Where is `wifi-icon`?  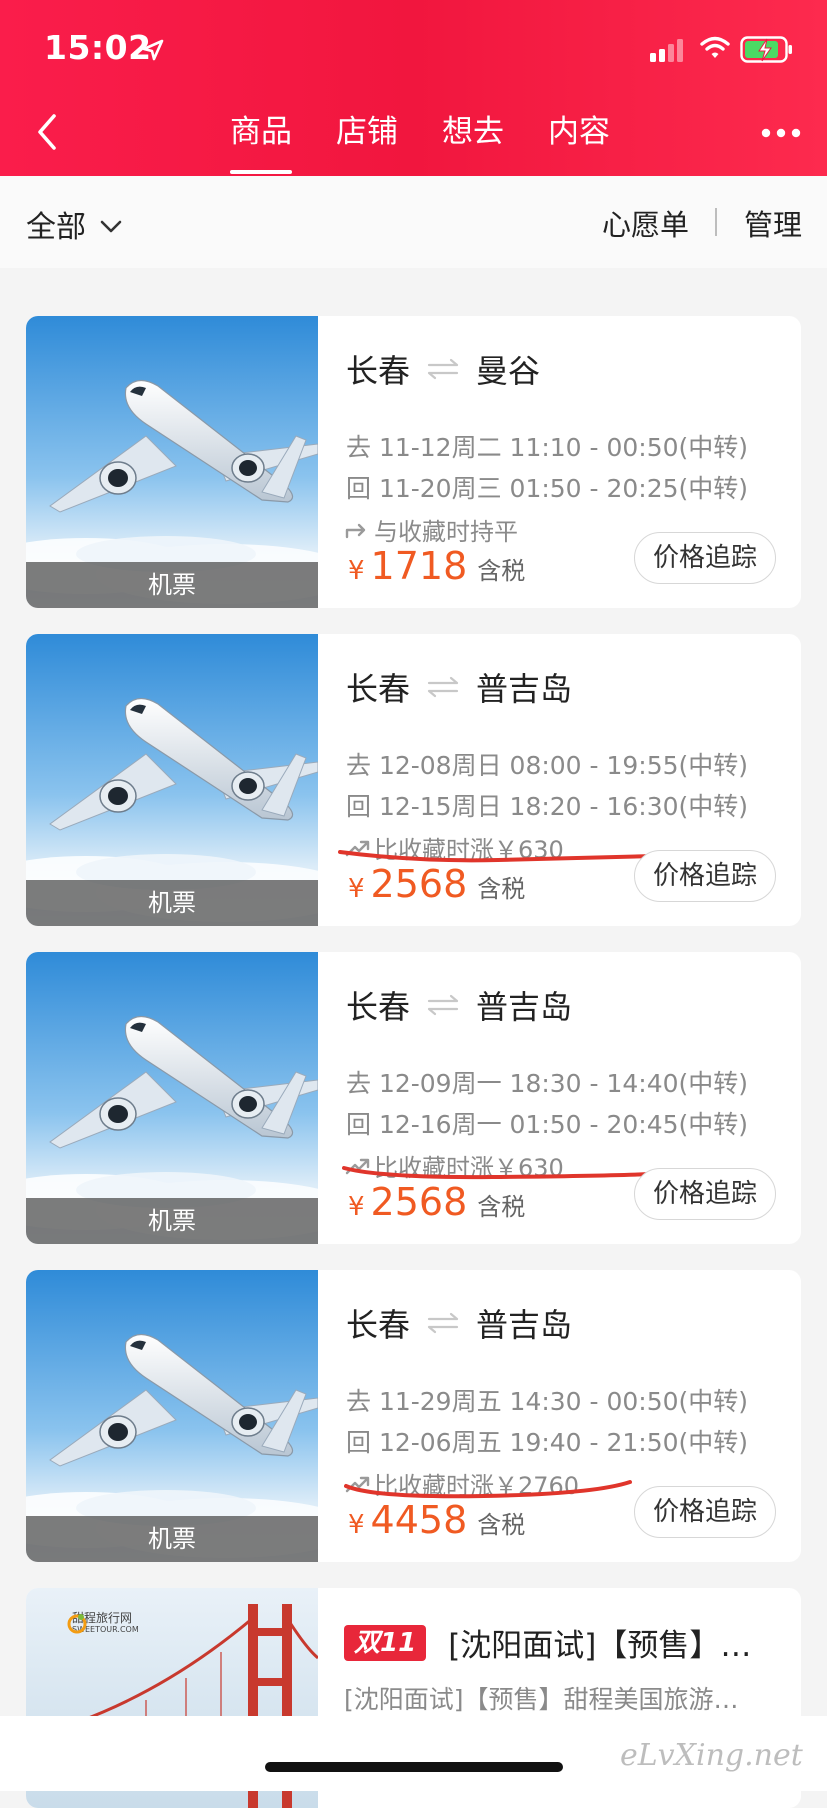 wifi-icon is located at coordinates (715, 47).